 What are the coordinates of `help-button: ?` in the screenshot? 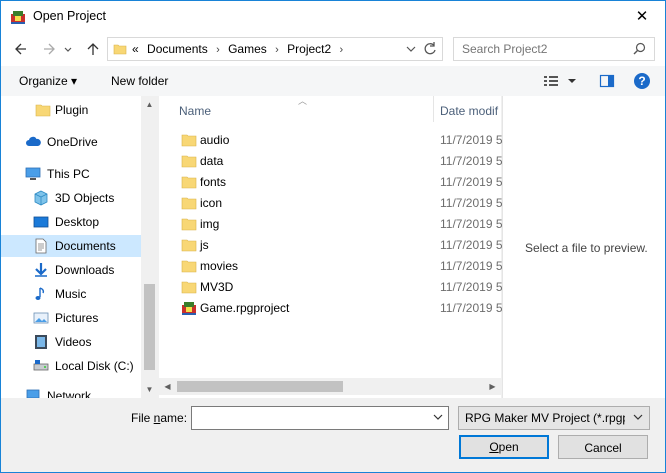 It's located at (642, 81).